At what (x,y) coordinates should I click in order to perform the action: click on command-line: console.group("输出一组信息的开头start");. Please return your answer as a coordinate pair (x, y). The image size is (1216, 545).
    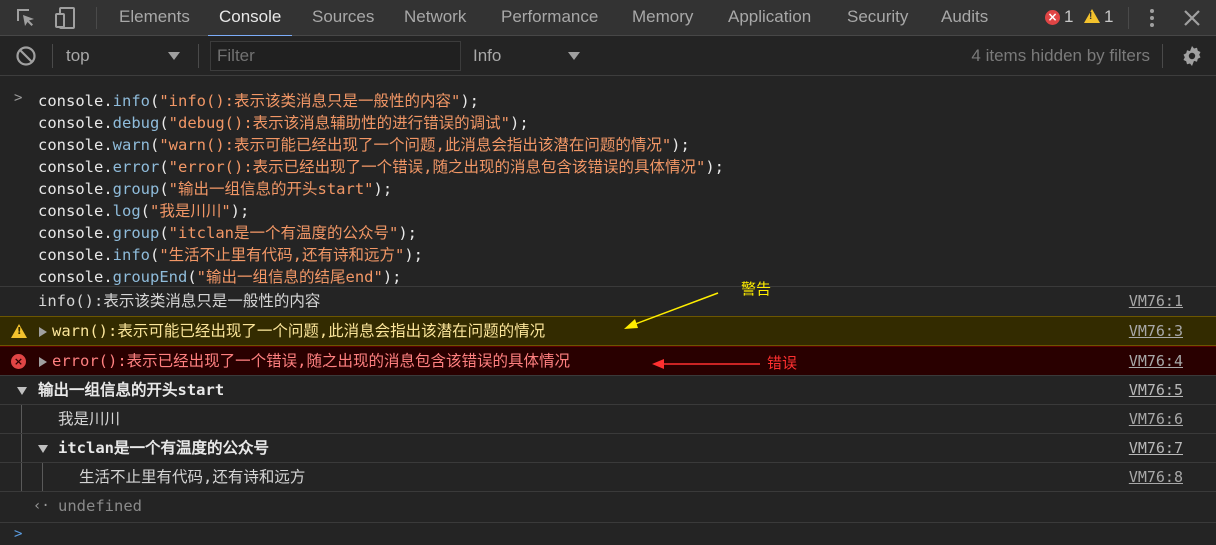
    Looking at the image, I should click on (215, 189).